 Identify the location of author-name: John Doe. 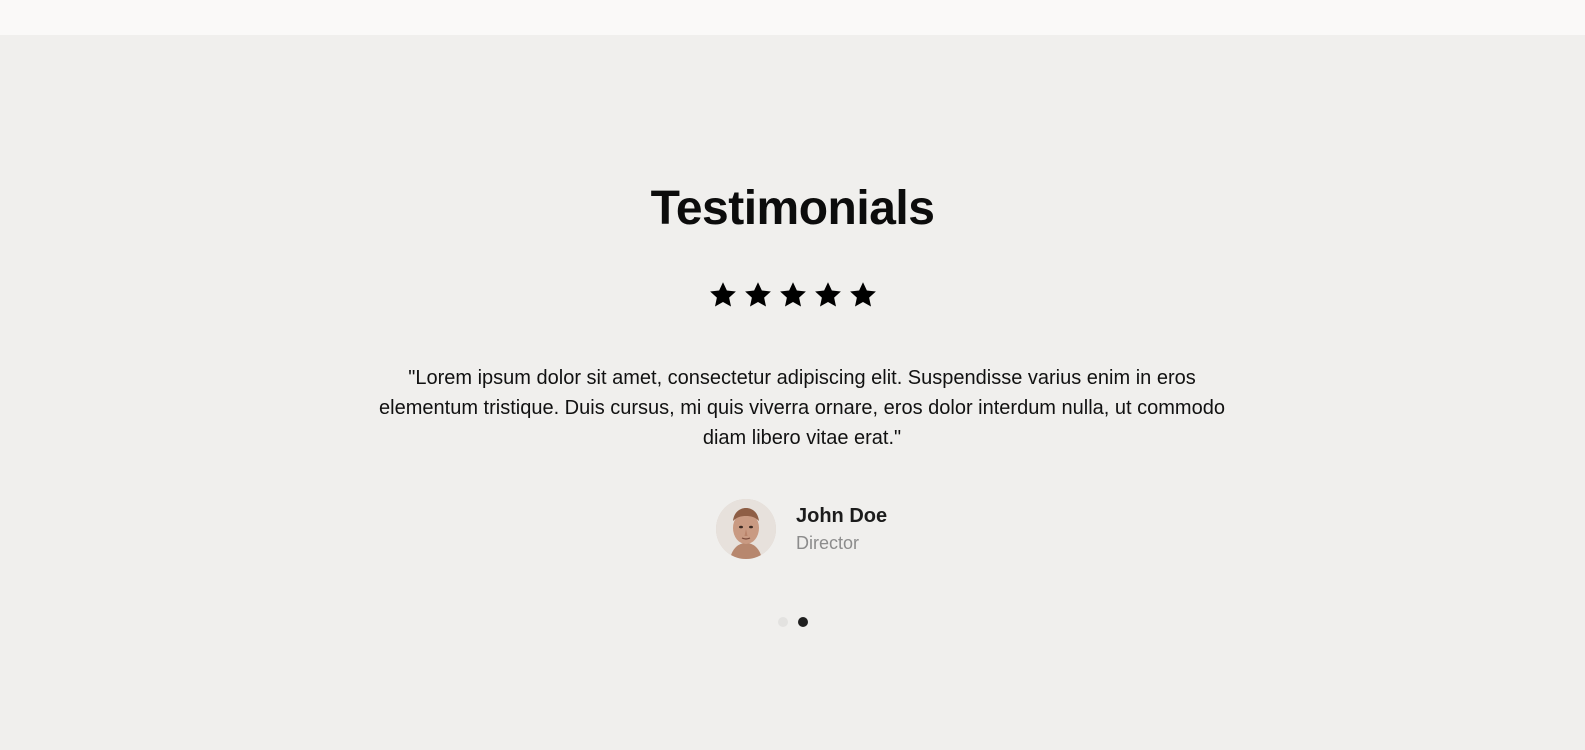
(842, 516).